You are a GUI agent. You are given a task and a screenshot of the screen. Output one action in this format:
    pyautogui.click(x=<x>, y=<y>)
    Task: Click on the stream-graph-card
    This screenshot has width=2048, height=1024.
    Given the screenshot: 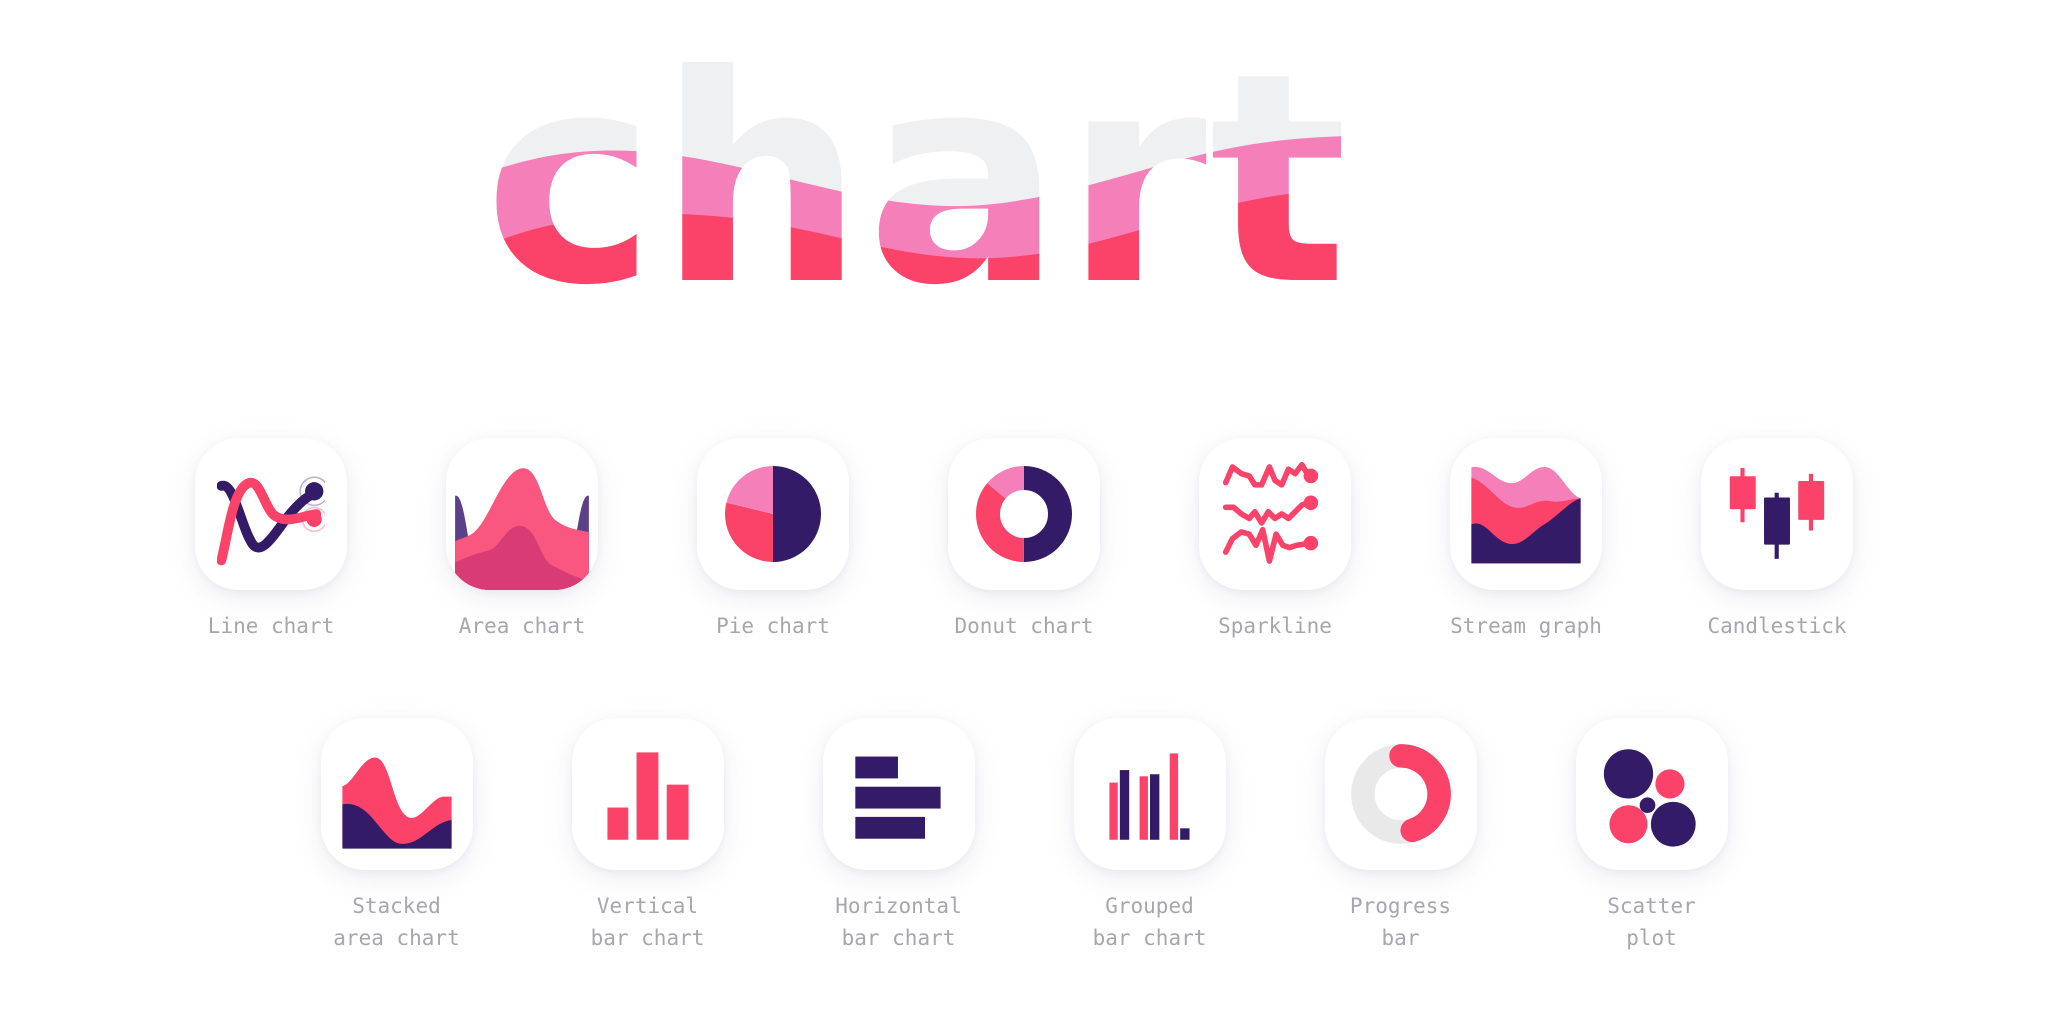 What is the action you would take?
    pyautogui.click(x=1526, y=514)
    